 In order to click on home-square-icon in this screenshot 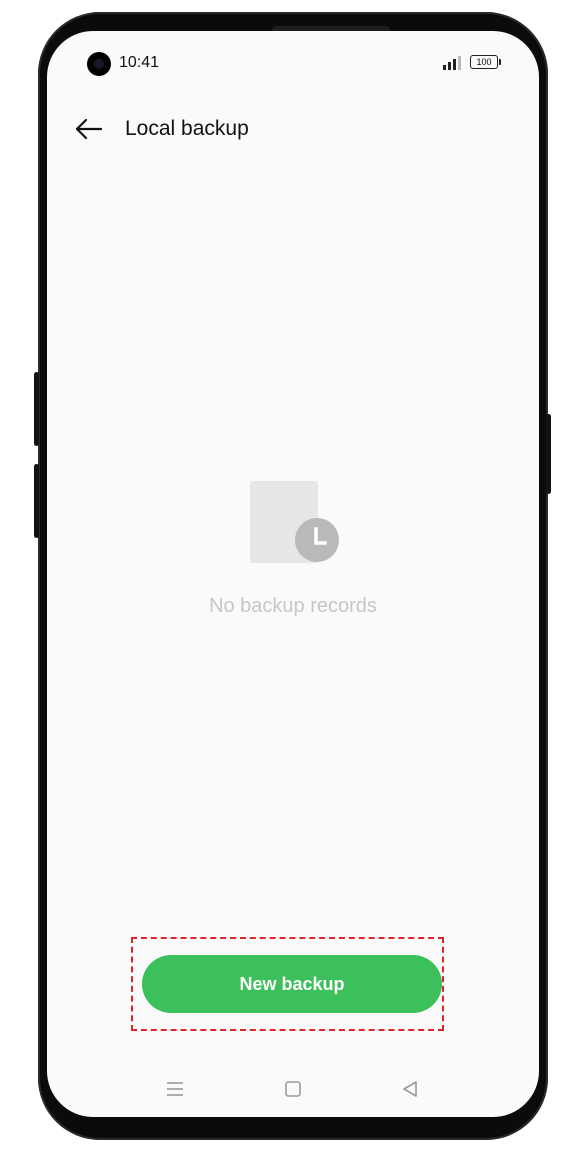, I will do `click(293, 1089)`.